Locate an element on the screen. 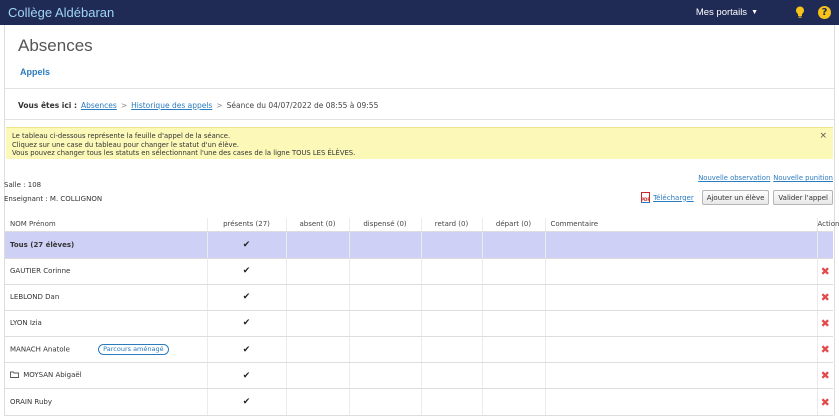  lightbulb-icon is located at coordinates (800, 13).